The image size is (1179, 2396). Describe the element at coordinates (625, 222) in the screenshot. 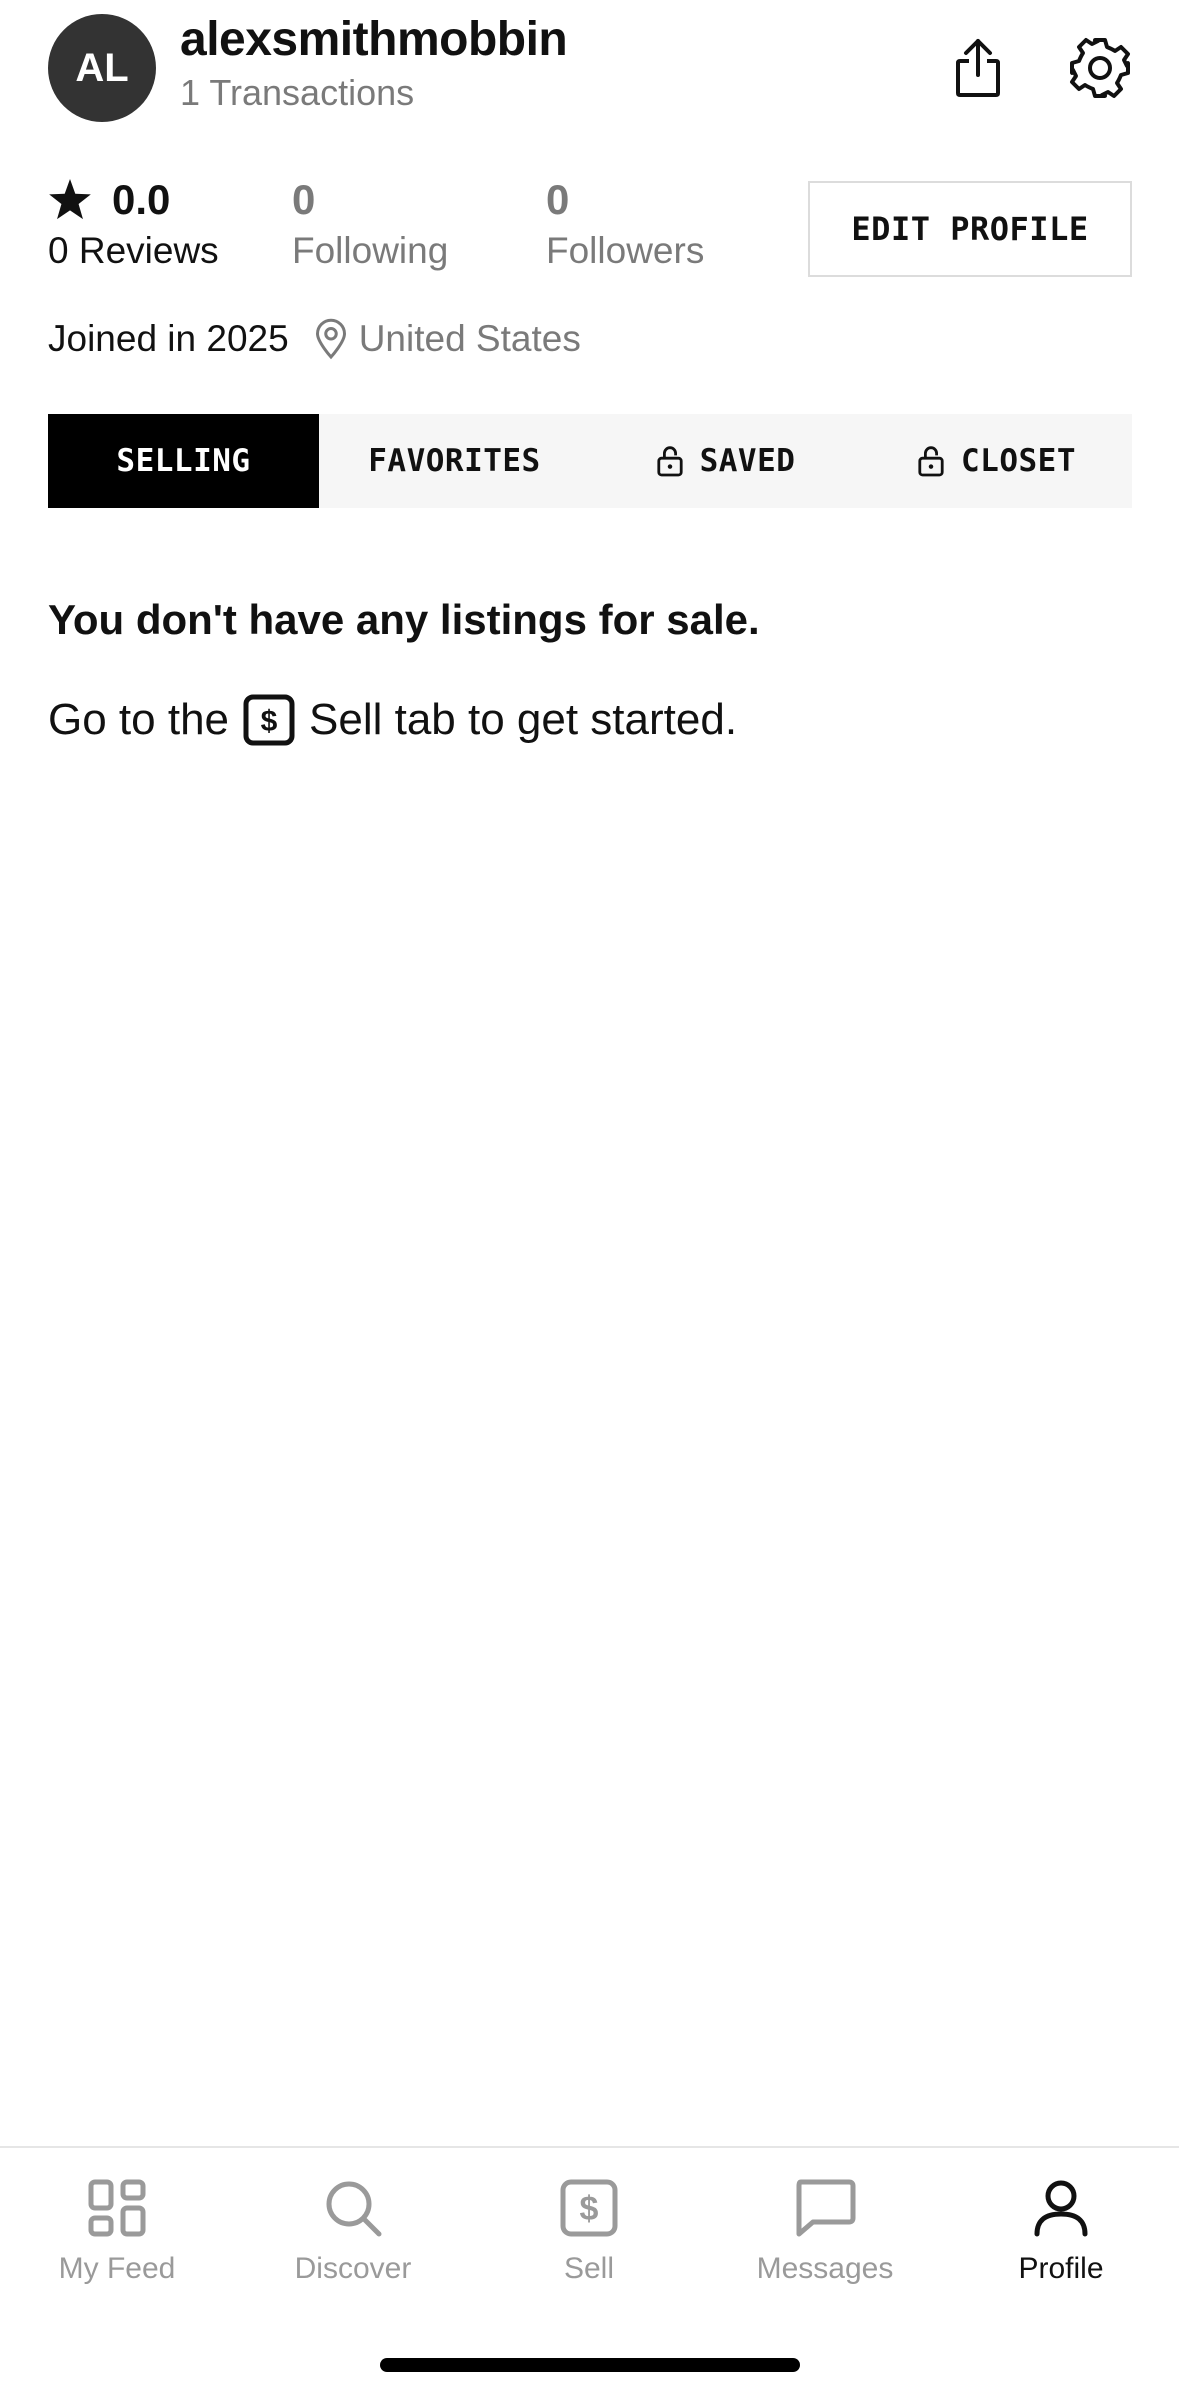

I see `followers-stat: 0 Followers` at that location.